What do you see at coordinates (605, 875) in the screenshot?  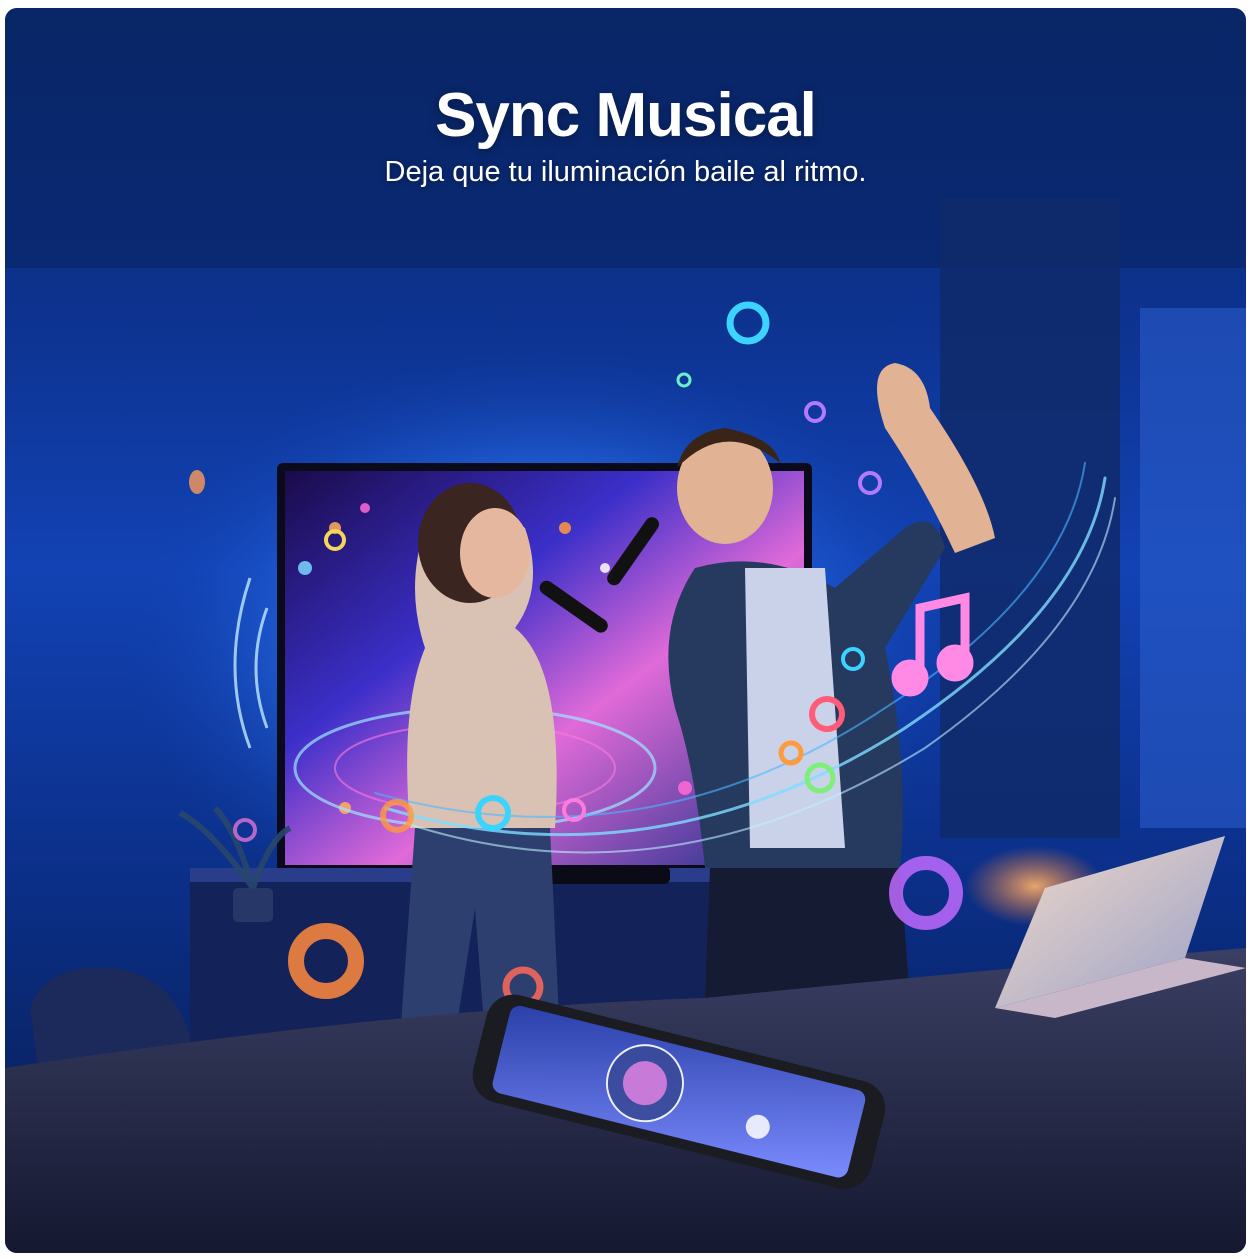 I see `soundbar` at bounding box center [605, 875].